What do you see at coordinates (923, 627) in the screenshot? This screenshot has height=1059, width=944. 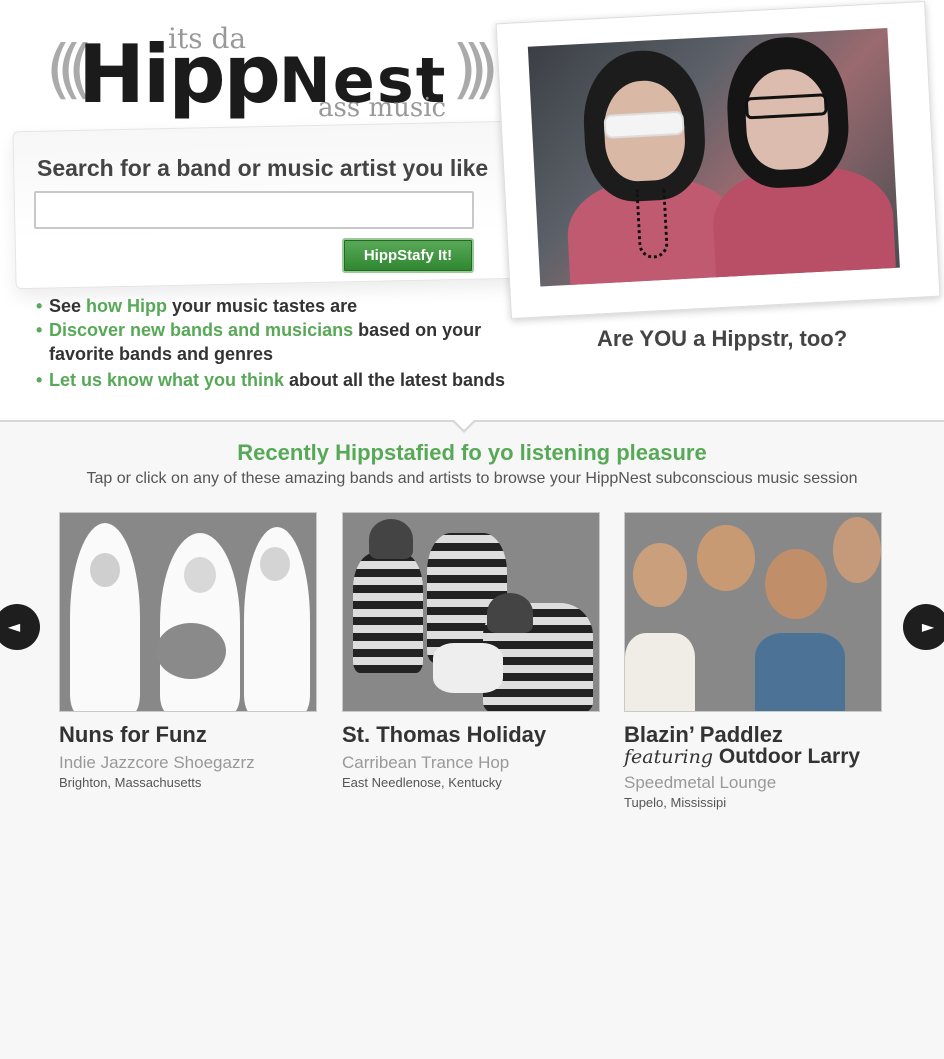 I see `carousel-next-button: ►` at bounding box center [923, 627].